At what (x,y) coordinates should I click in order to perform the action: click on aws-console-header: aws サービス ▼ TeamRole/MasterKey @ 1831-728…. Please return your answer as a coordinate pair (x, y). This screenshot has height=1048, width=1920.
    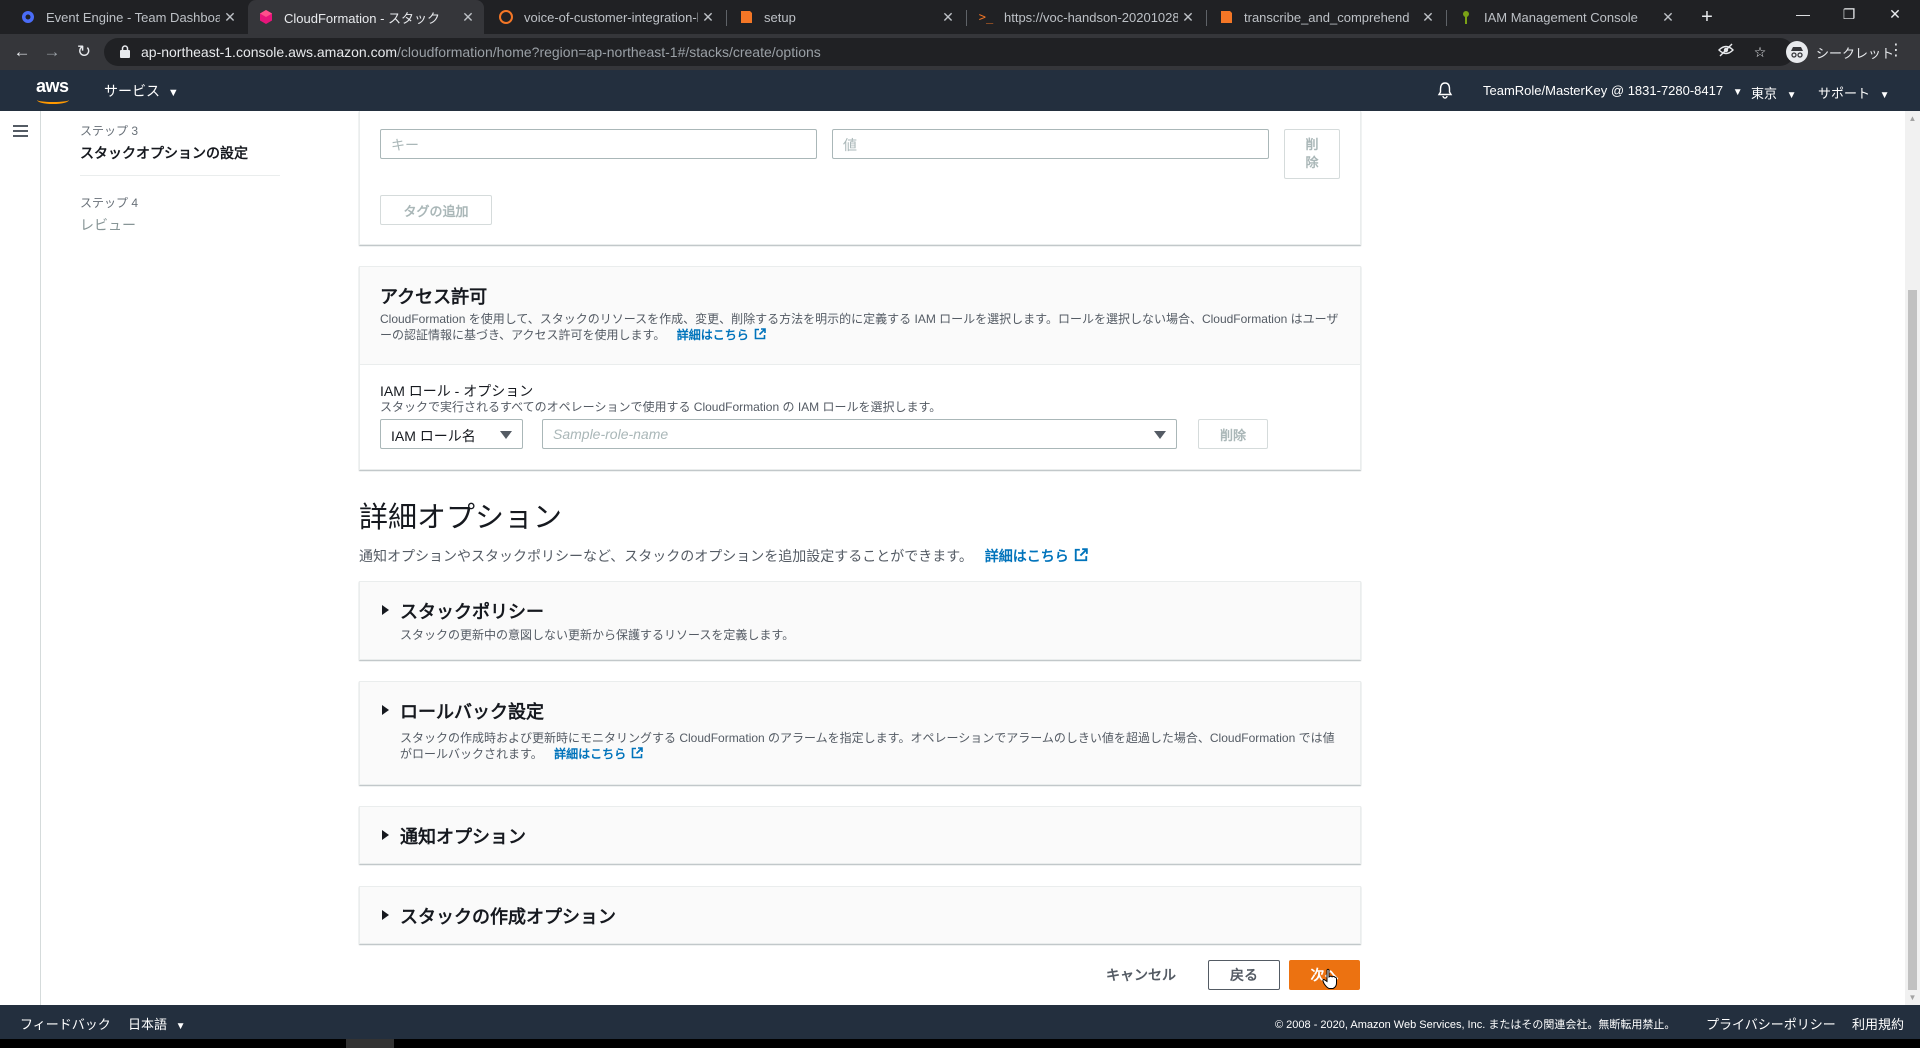
    Looking at the image, I should click on (960, 90).